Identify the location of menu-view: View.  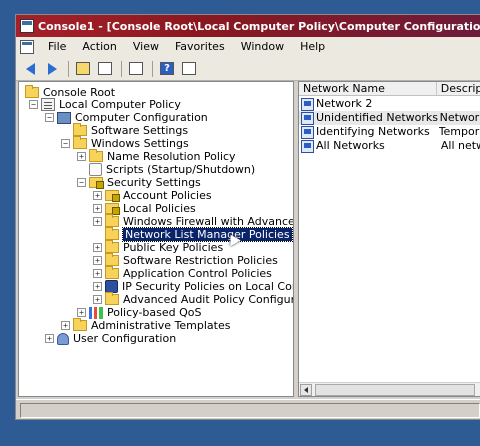
(146, 47).